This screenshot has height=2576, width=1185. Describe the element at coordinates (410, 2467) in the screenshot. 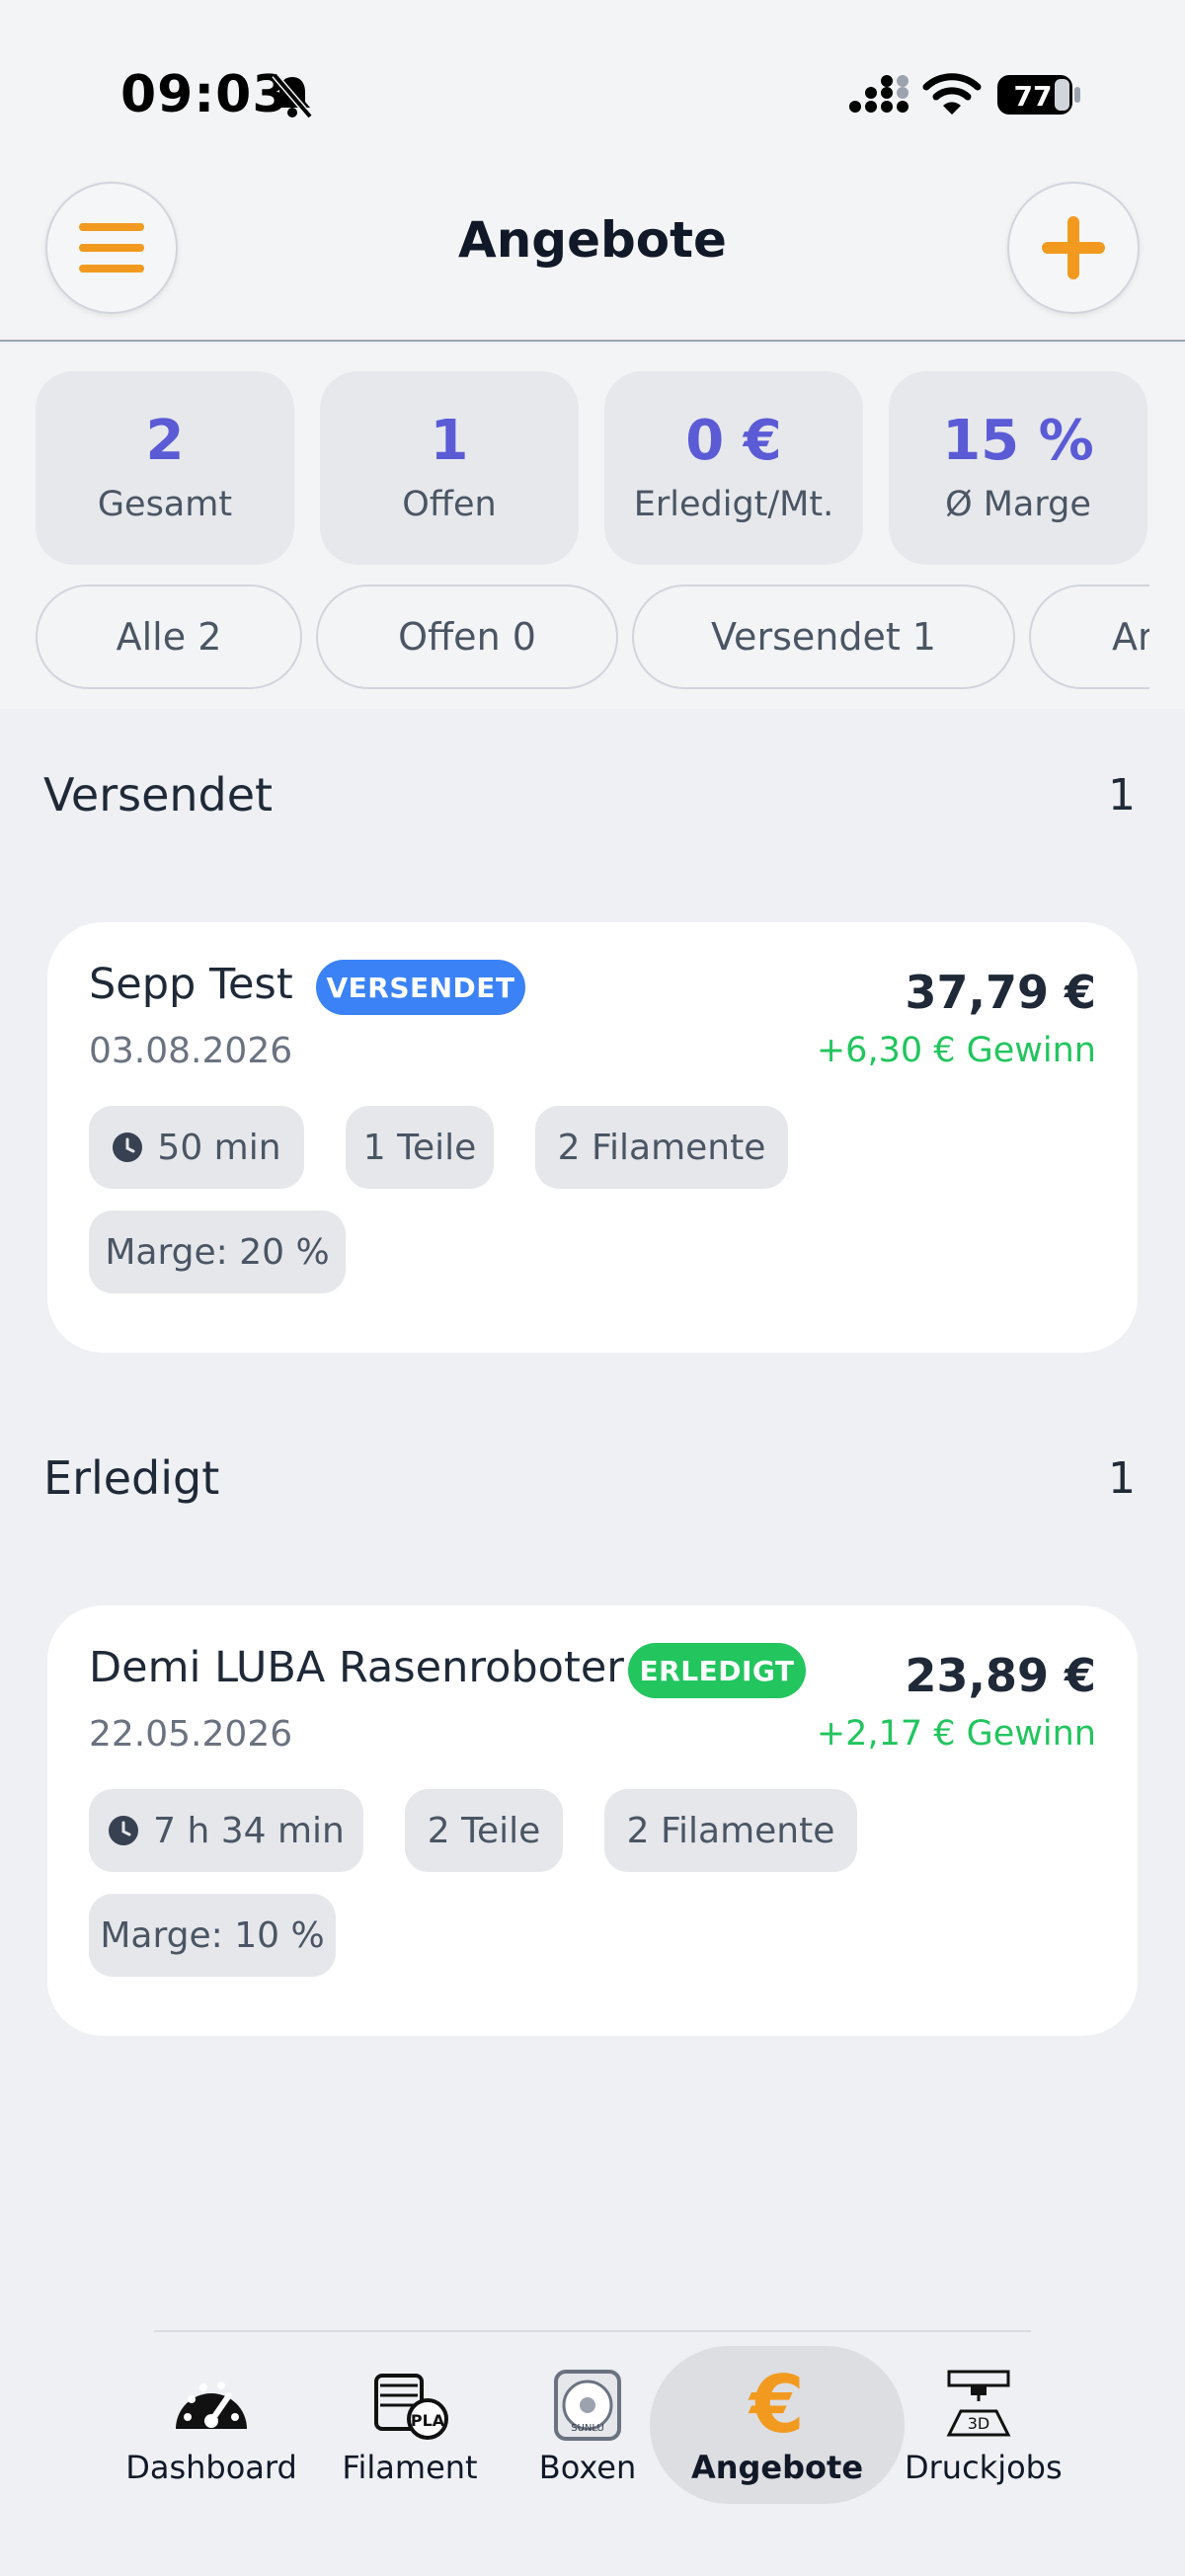

I see `nav-label: Filament` at that location.